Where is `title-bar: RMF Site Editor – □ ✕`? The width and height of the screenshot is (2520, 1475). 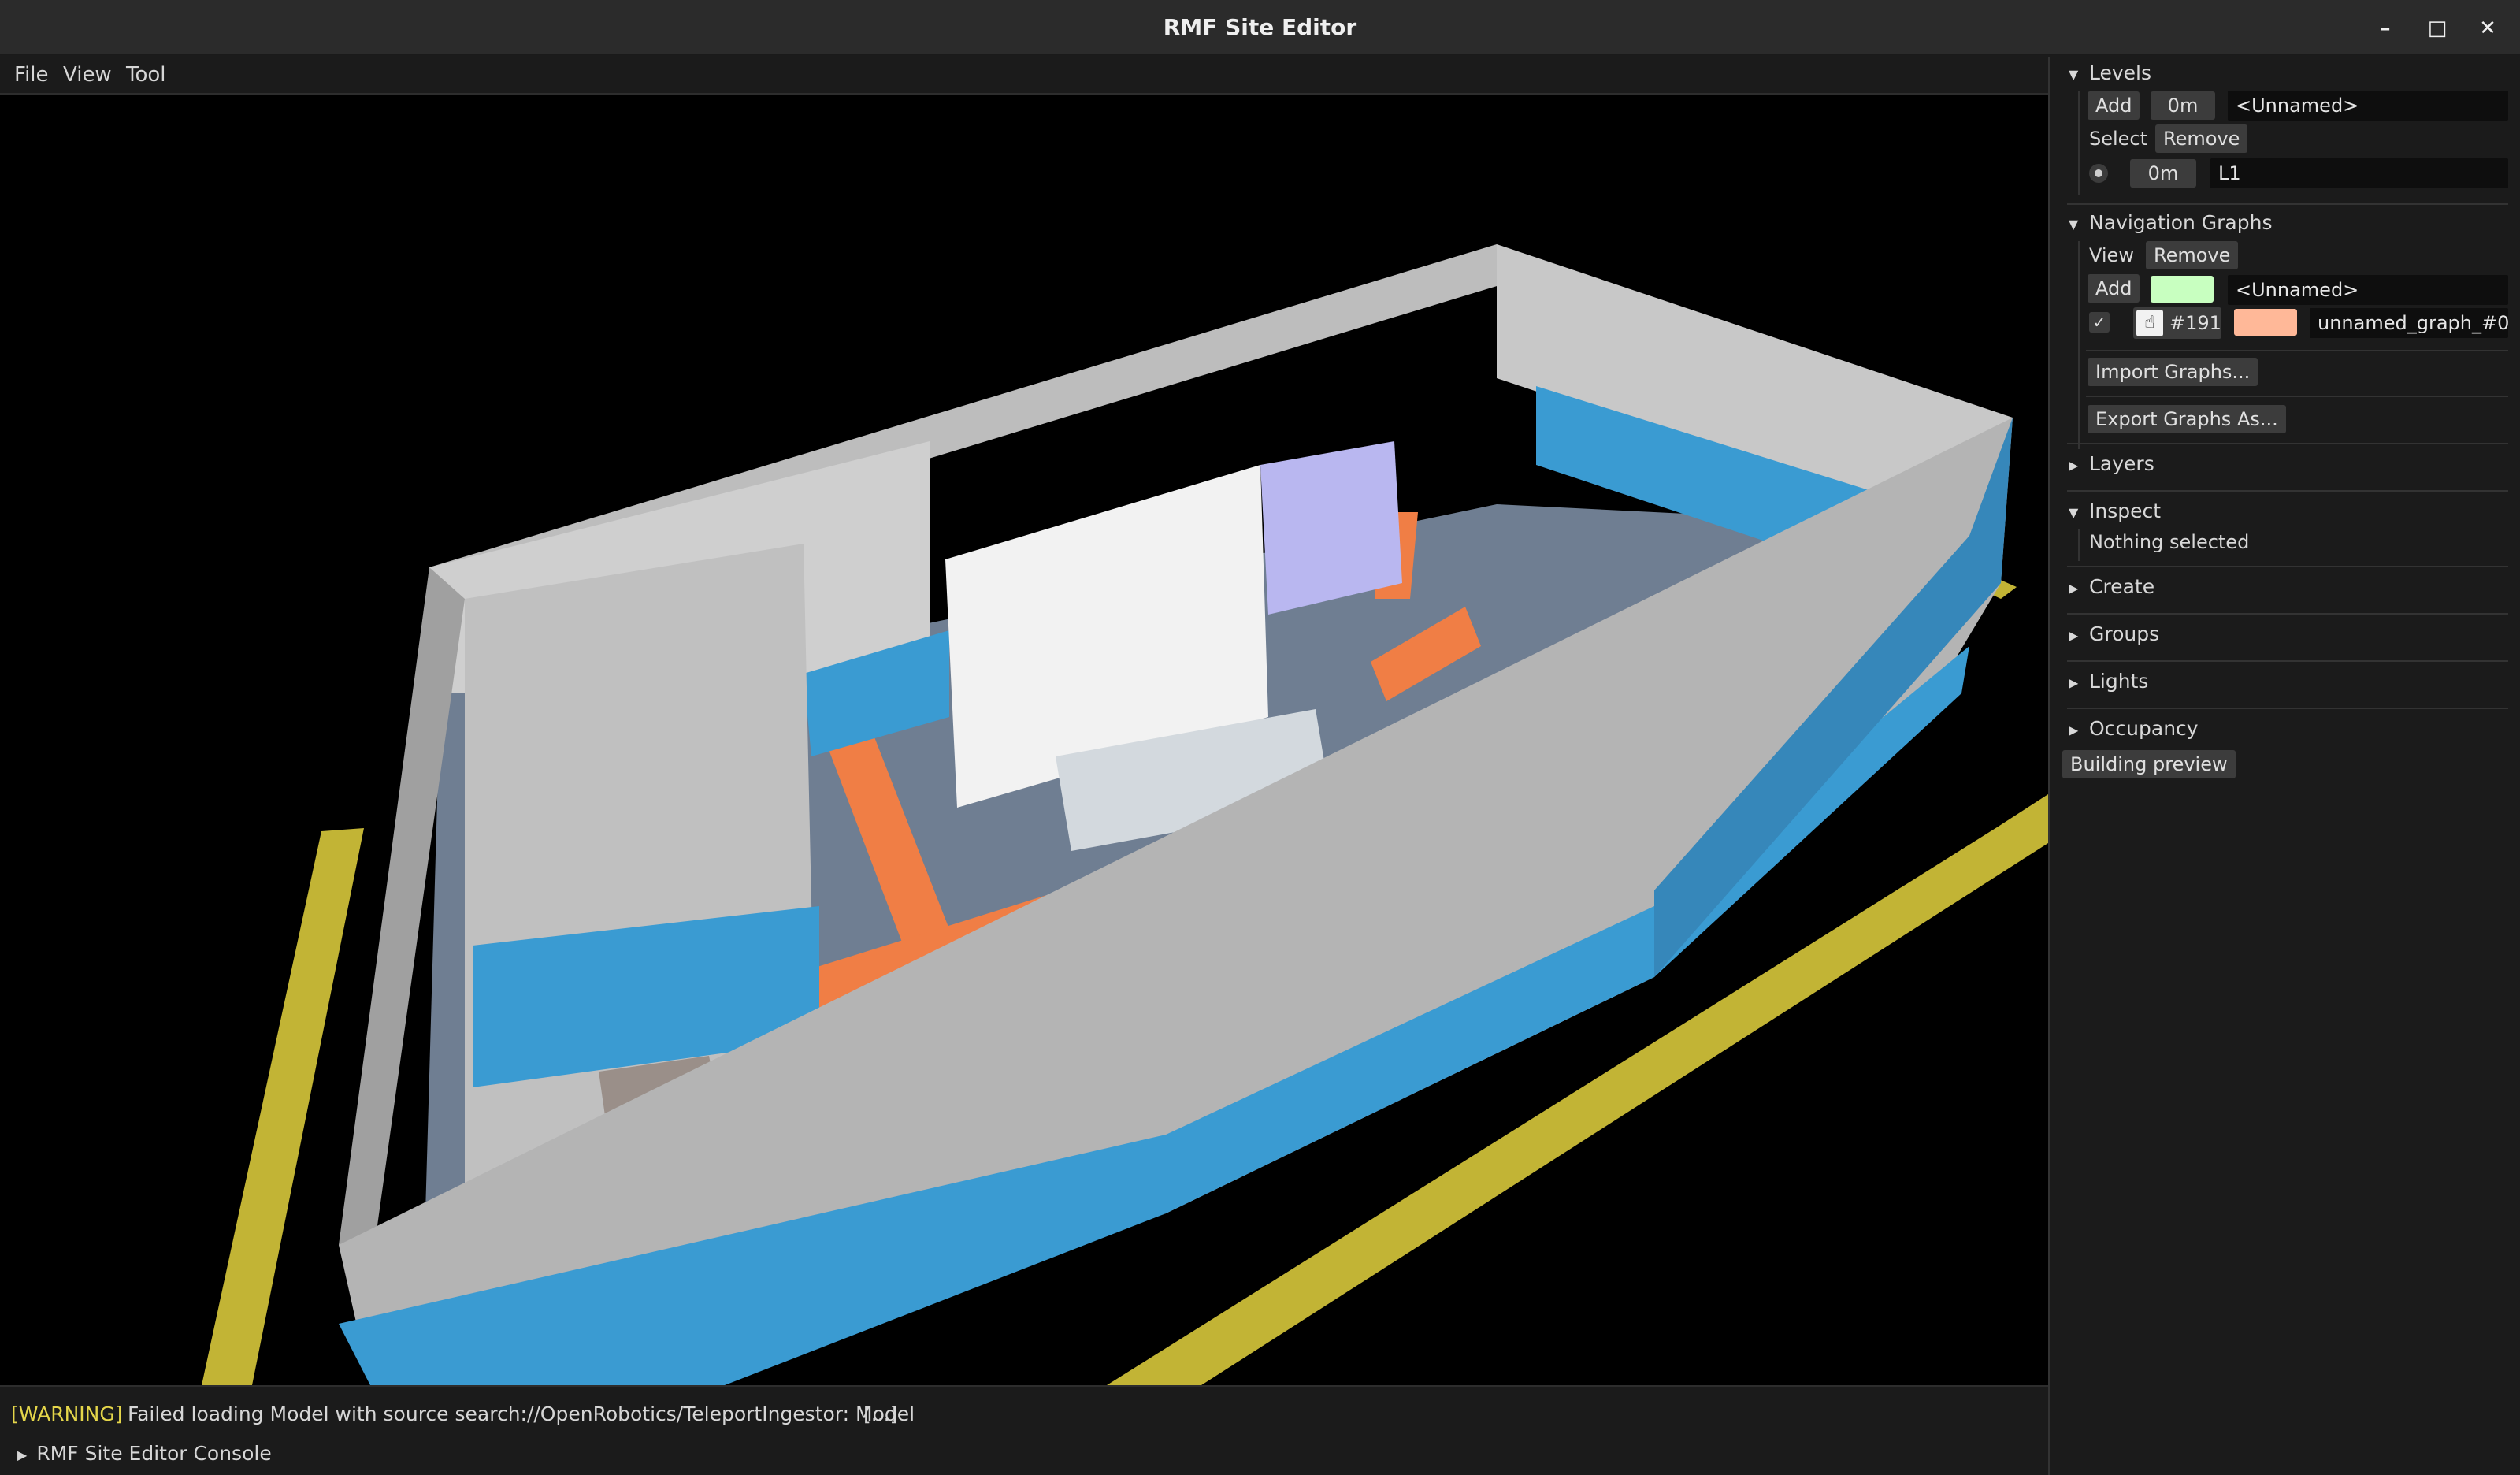
title-bar: RMF Site Editor – □ ✕ is located at coordinates (1260, 27).